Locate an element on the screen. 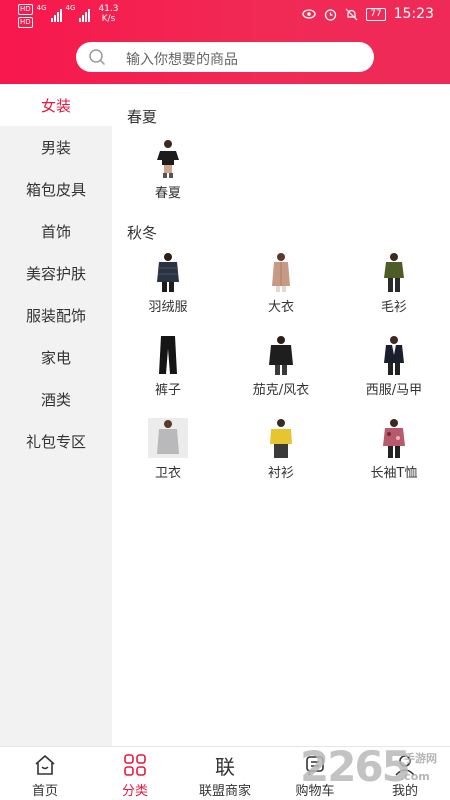 The width and height of the screenshot is (450, 800). product-blazer: 西服/马甲 is located at coordinates (394, 370).